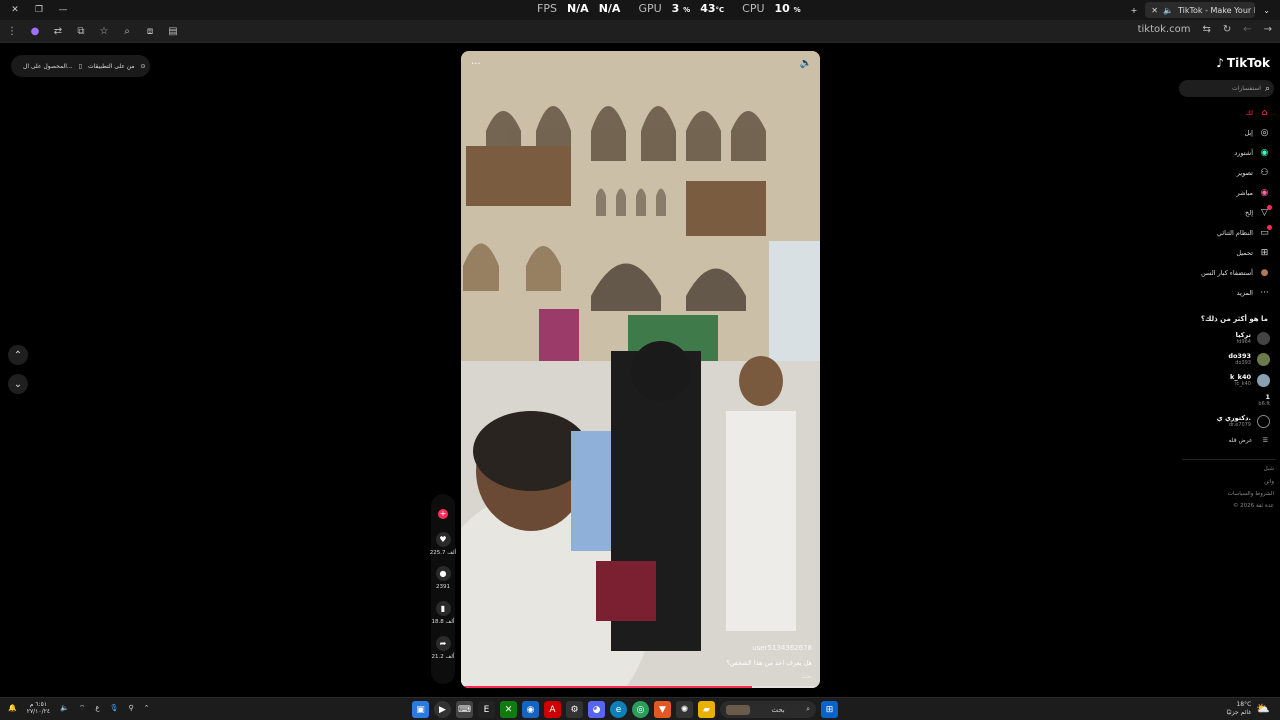 This screenshot has height=720, width=1280. Describe the element at coordinates (81, 31) in the screenshot. I see `puzzle-icon: ⧉` at that location.